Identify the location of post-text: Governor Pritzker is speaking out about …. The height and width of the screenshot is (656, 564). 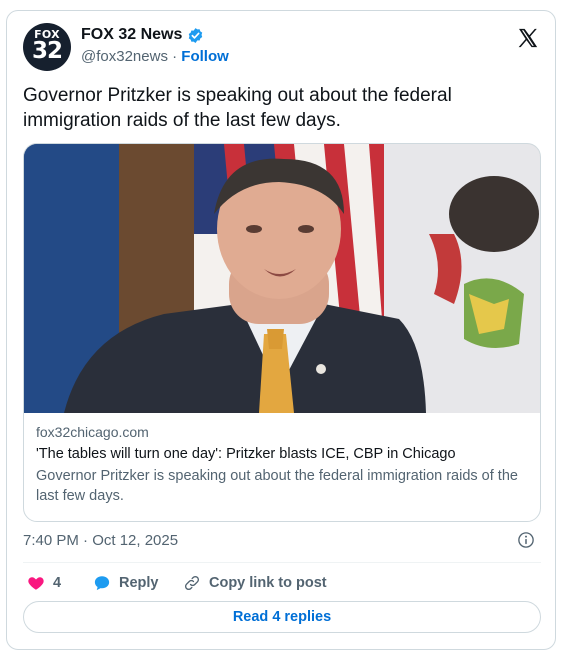
(237, 108).